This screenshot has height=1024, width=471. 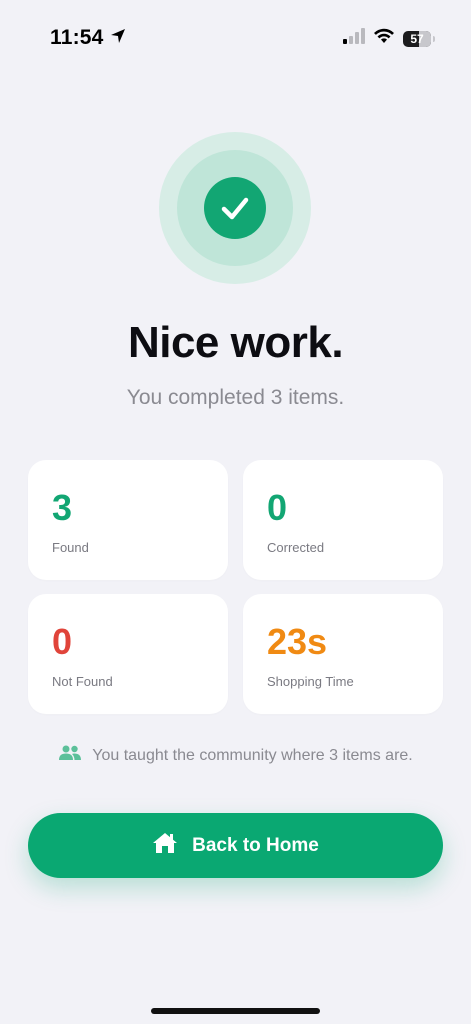 I want to click on page-title: Nice work., so click(x=235, y=342).